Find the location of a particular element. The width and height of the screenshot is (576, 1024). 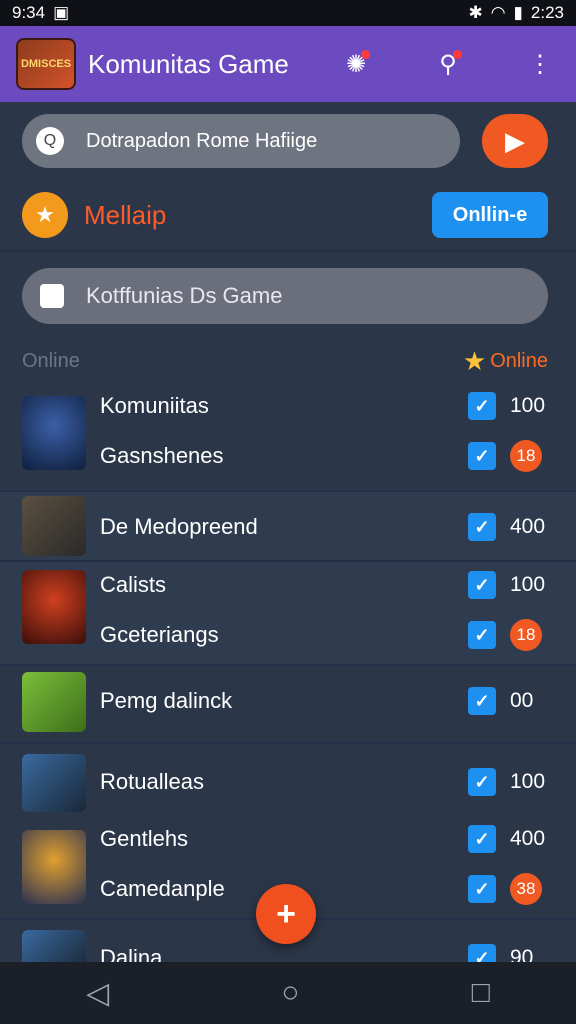

list-row: Gasnshenes ✓ 18 is located at coordinates (288, 456).